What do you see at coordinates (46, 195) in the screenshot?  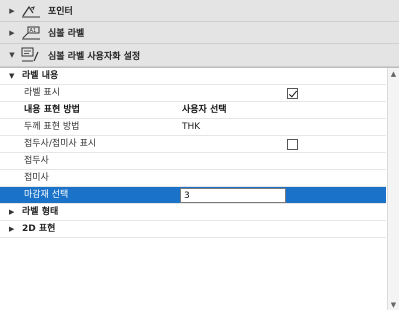 I see `property-name: 마감재 선택` at bounding box center [46, 195].